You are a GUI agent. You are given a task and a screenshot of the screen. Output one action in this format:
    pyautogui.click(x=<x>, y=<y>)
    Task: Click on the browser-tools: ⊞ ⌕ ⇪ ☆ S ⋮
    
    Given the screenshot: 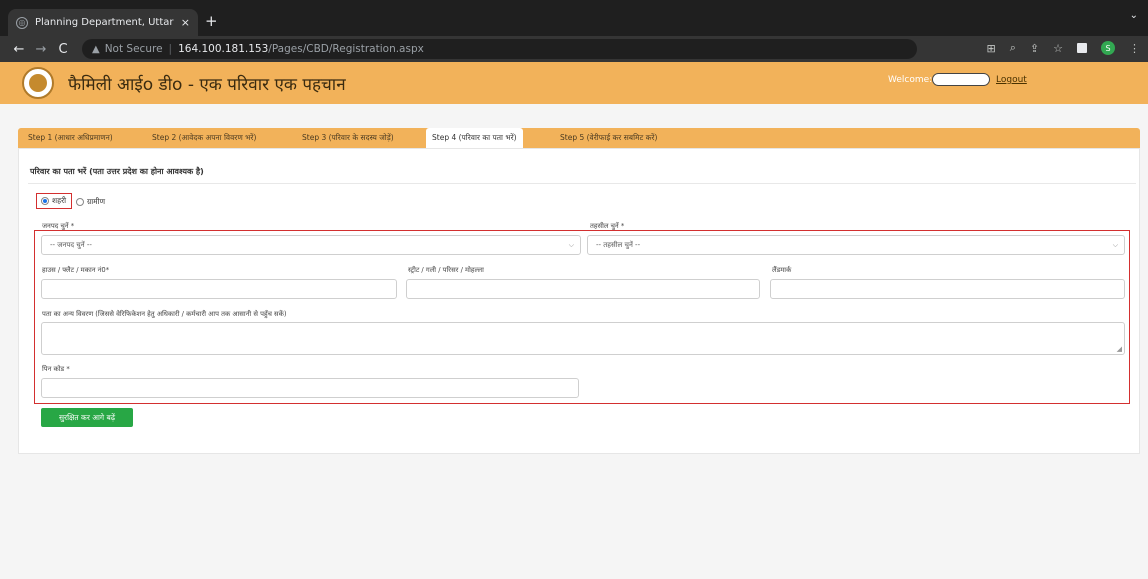 What is the action you would take?
    pyautogui.click(x=1063, y=48)
    